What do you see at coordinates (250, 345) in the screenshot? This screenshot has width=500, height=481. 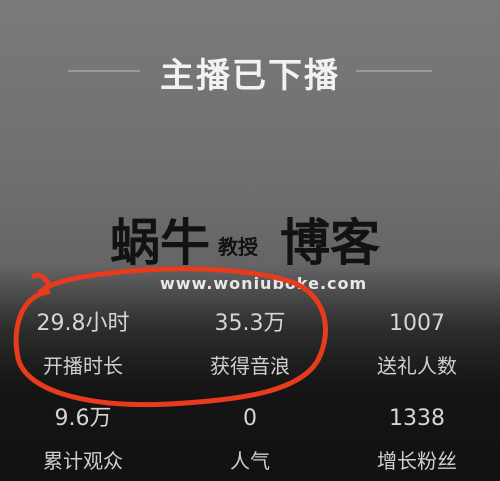 I see `stat-sound-waves: 35.3万 获得音浪` at bounding box center [250, 345].